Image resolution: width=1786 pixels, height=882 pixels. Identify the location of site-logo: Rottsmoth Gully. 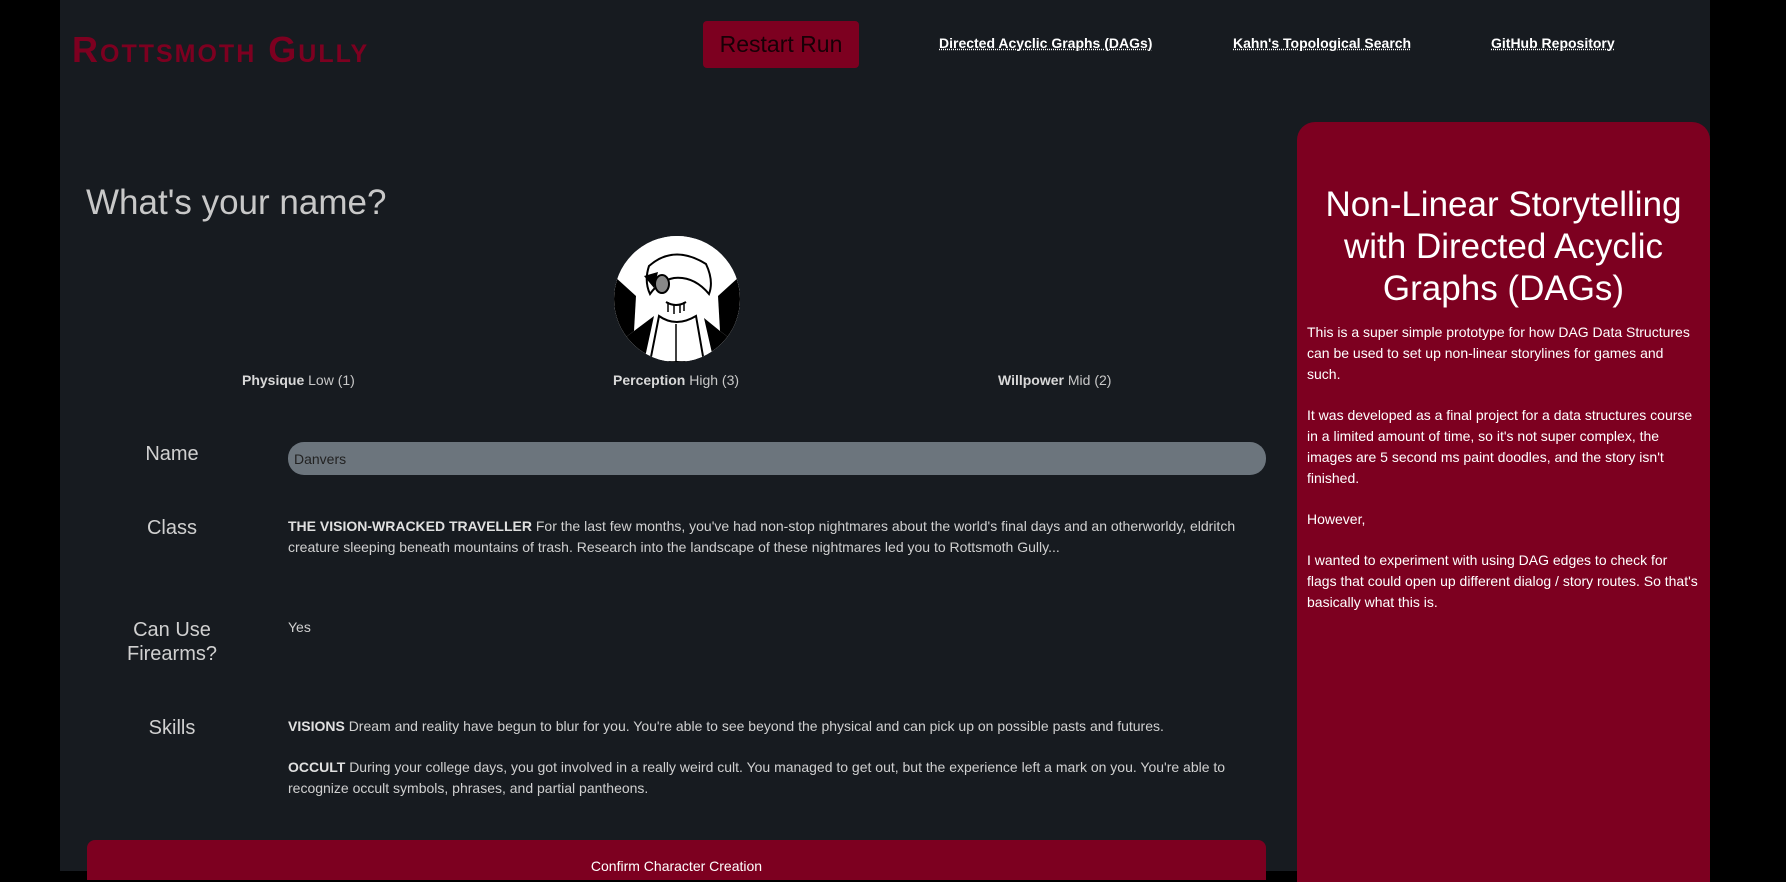
(220, 50).